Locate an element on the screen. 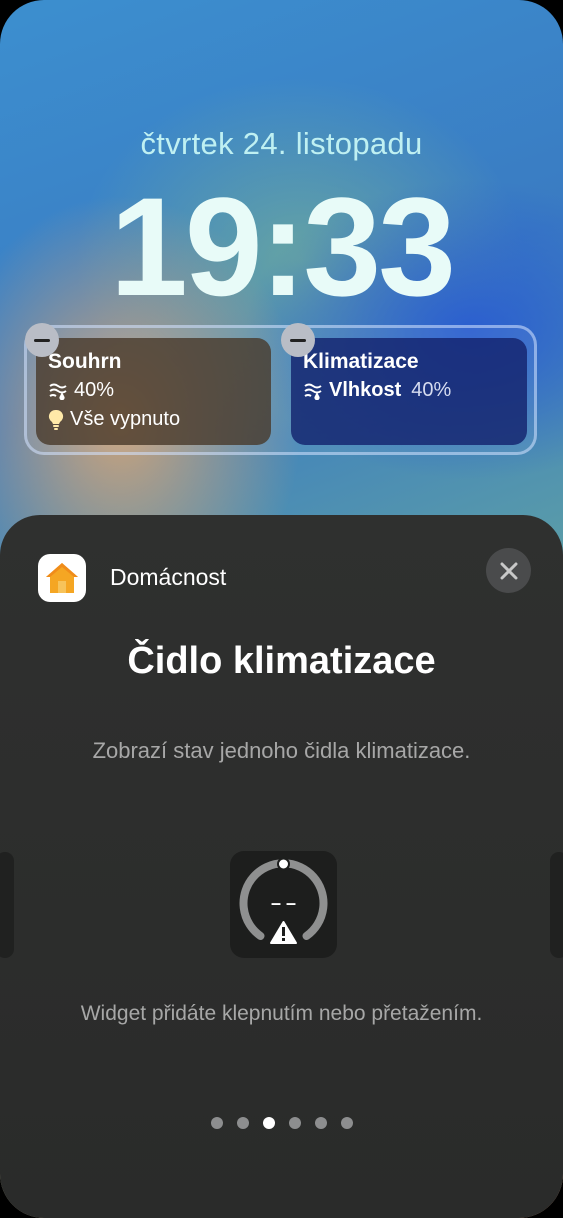 The width and height of the screenshot is (563, 1218). widget-summary-lights: Vše vypnuto is located at coordinates (125, 419).